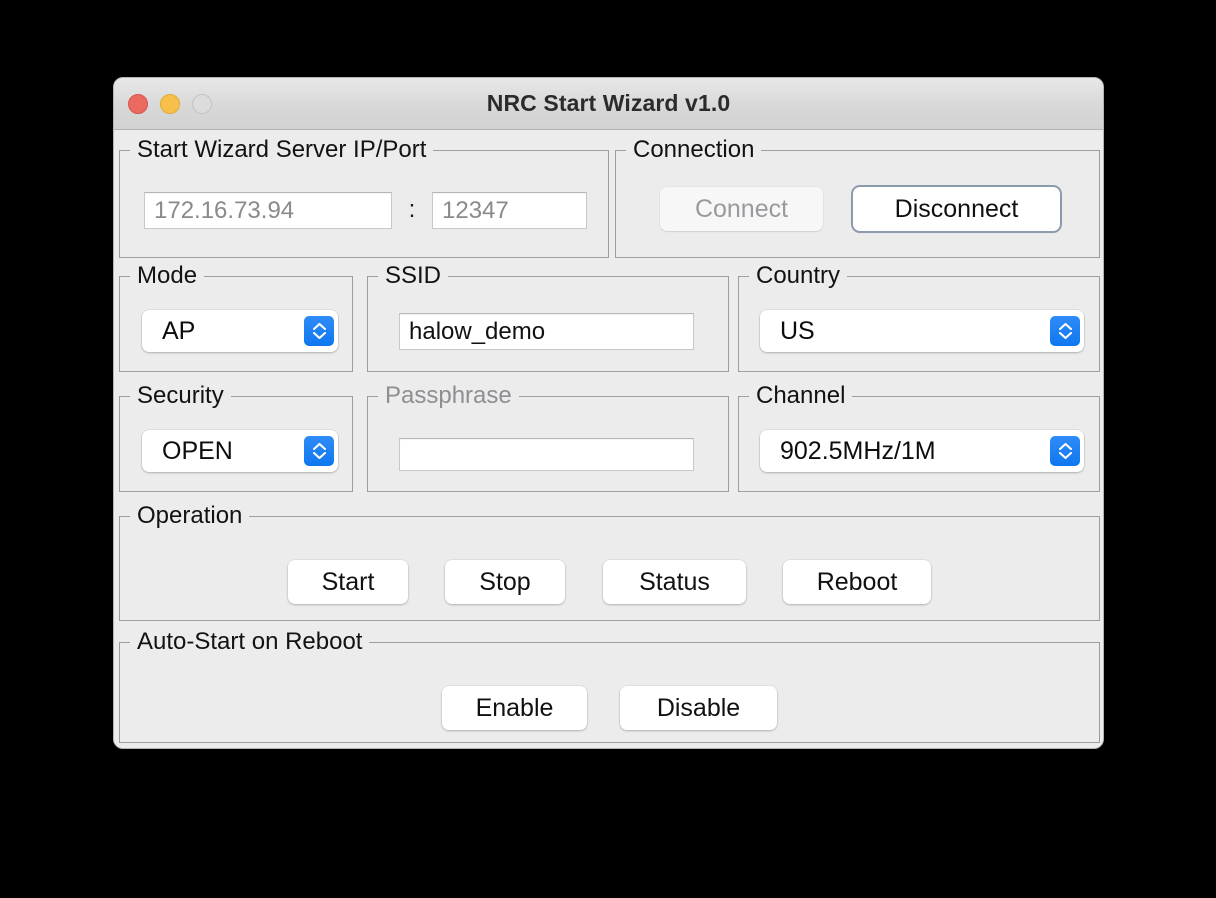 This screenshot has width=1216, height=898. I want to click on server-ip-value: 172.16.73.94, so click(224, 210).